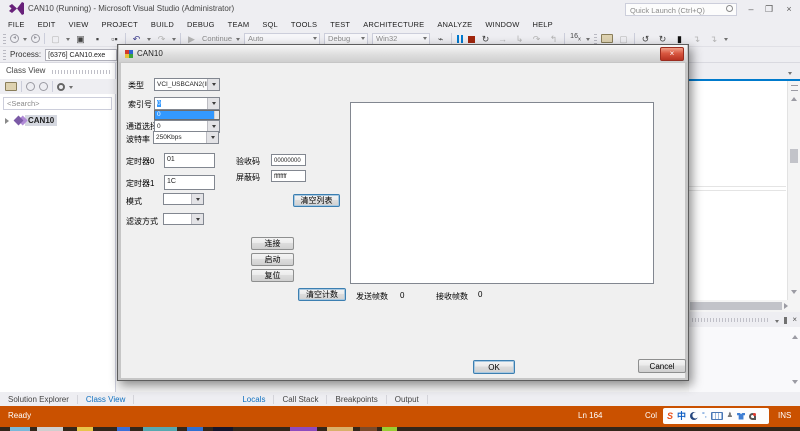  What do you see at coordinates (694, 416) in the screenshot?
I see `fullwidth-mode-icon` at bounding box center [694, 416].